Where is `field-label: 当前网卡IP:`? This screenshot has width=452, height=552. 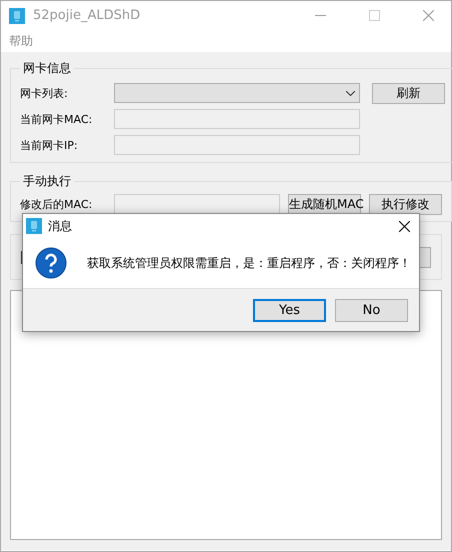 field-label: 当前网卡IP: is located at coordinates (49, 145).